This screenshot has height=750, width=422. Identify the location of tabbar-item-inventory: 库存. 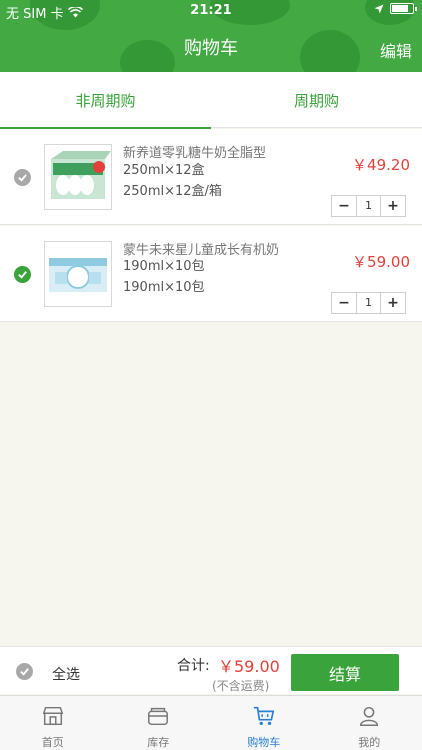
(159, 723).